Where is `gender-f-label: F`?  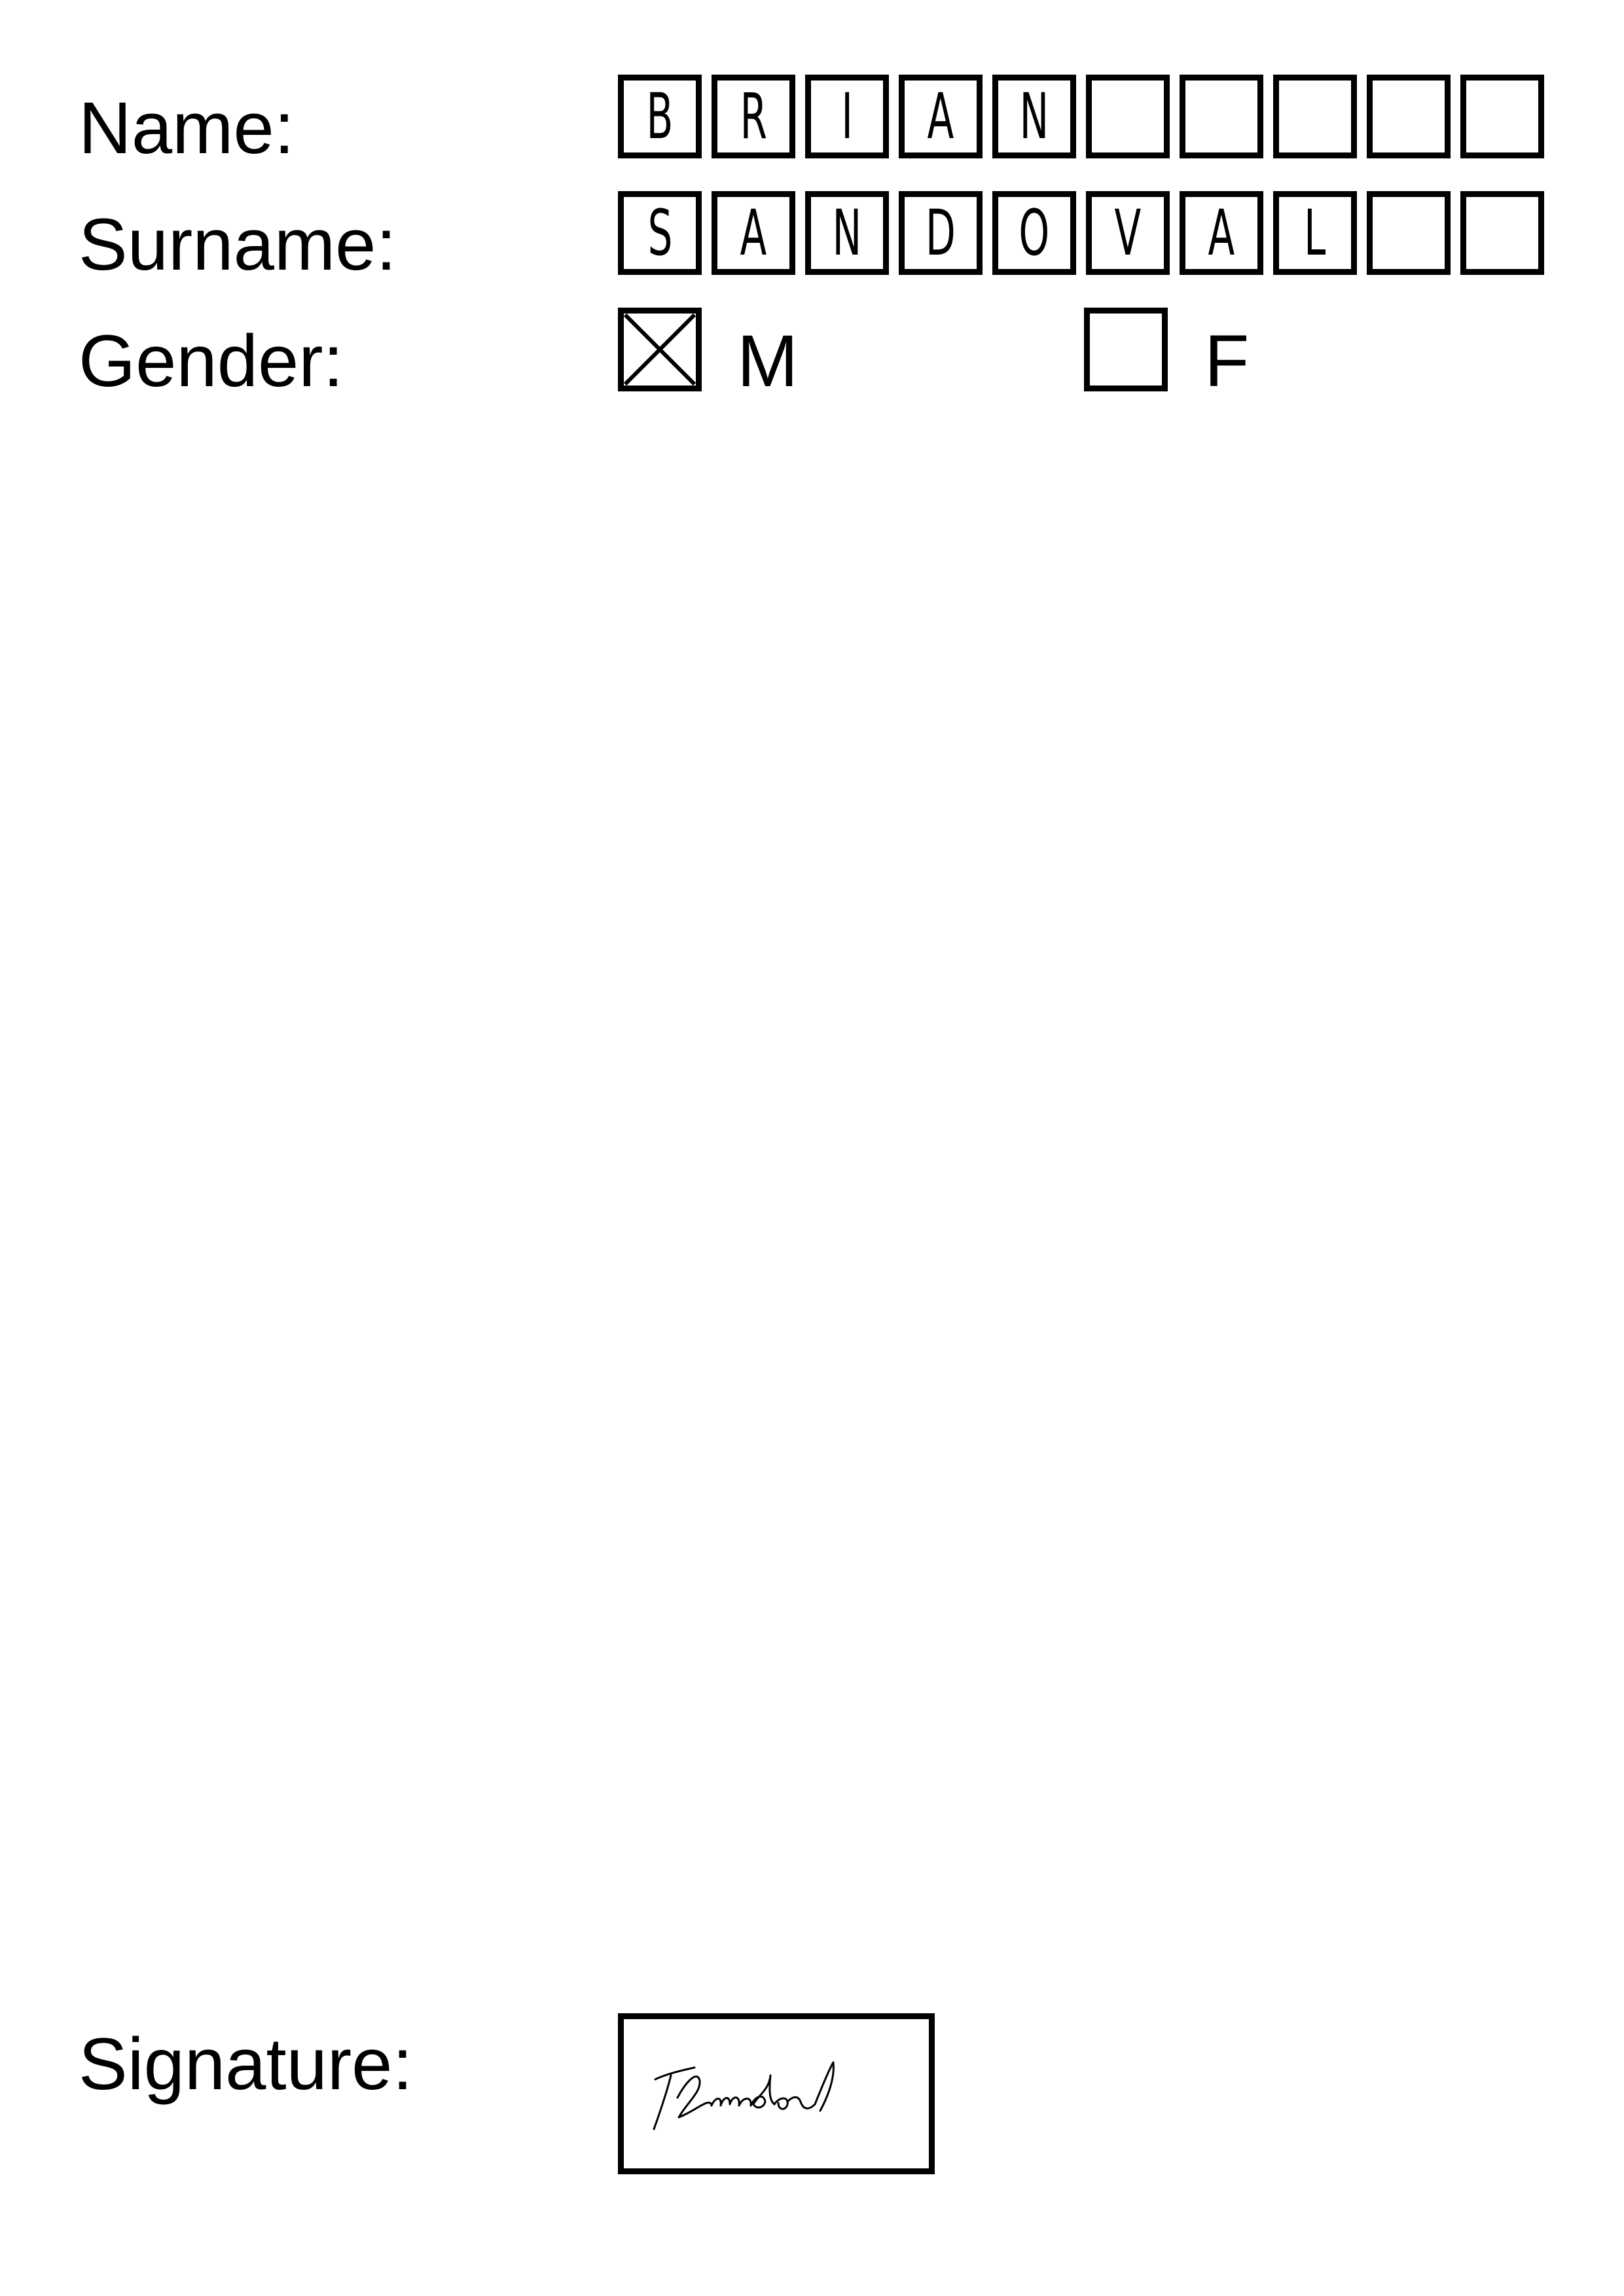
gender-f-label: F is located at coordinates (1227, 361).